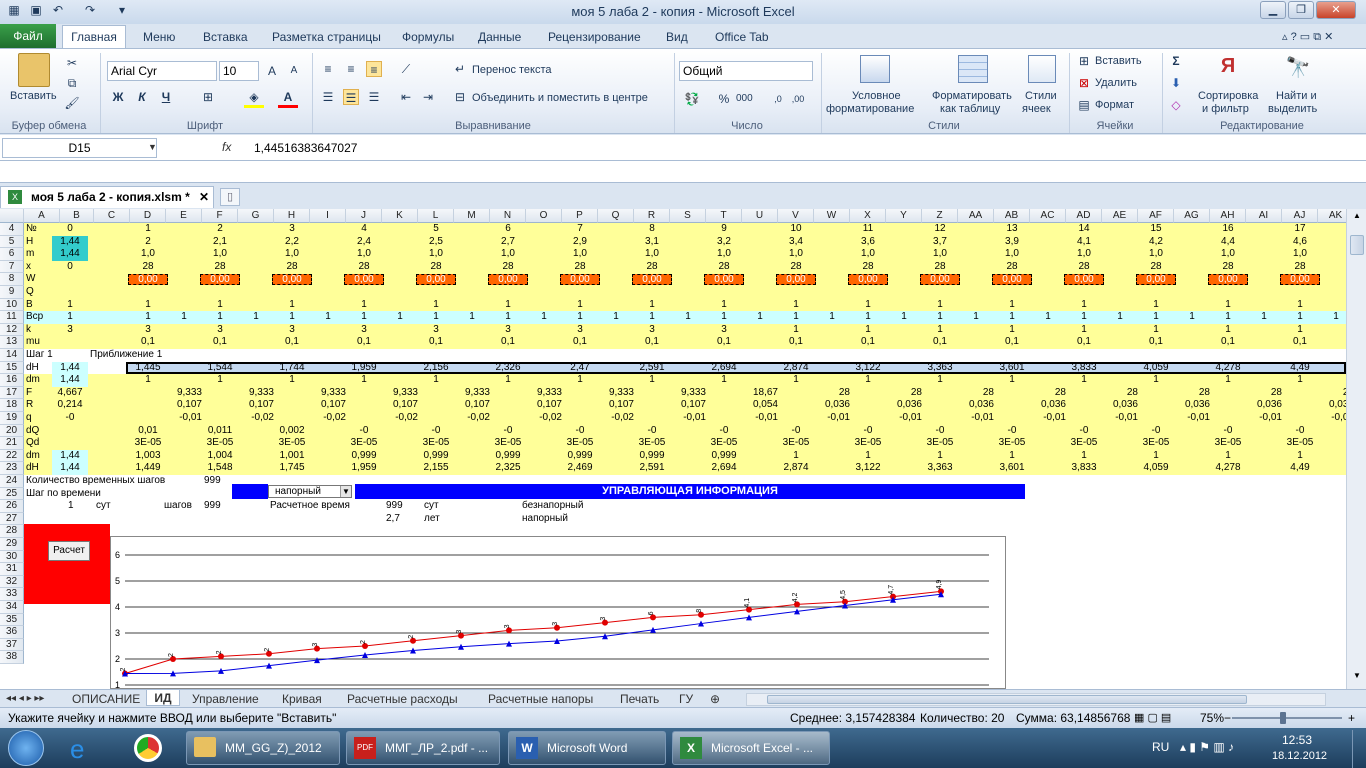 This screenshot has height=768, width=1366. I want to click on formula-input: 1,44516383647027, so click(305, 148).